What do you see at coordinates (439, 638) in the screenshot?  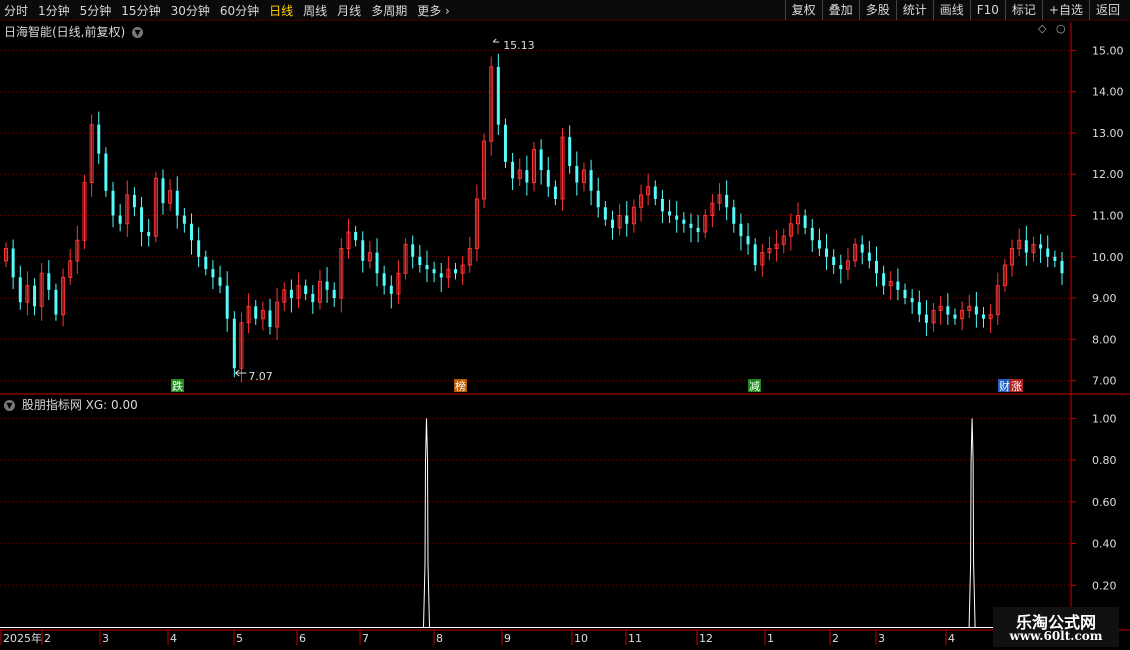 I see `date-label: 8` at bounding box center [439, 638].